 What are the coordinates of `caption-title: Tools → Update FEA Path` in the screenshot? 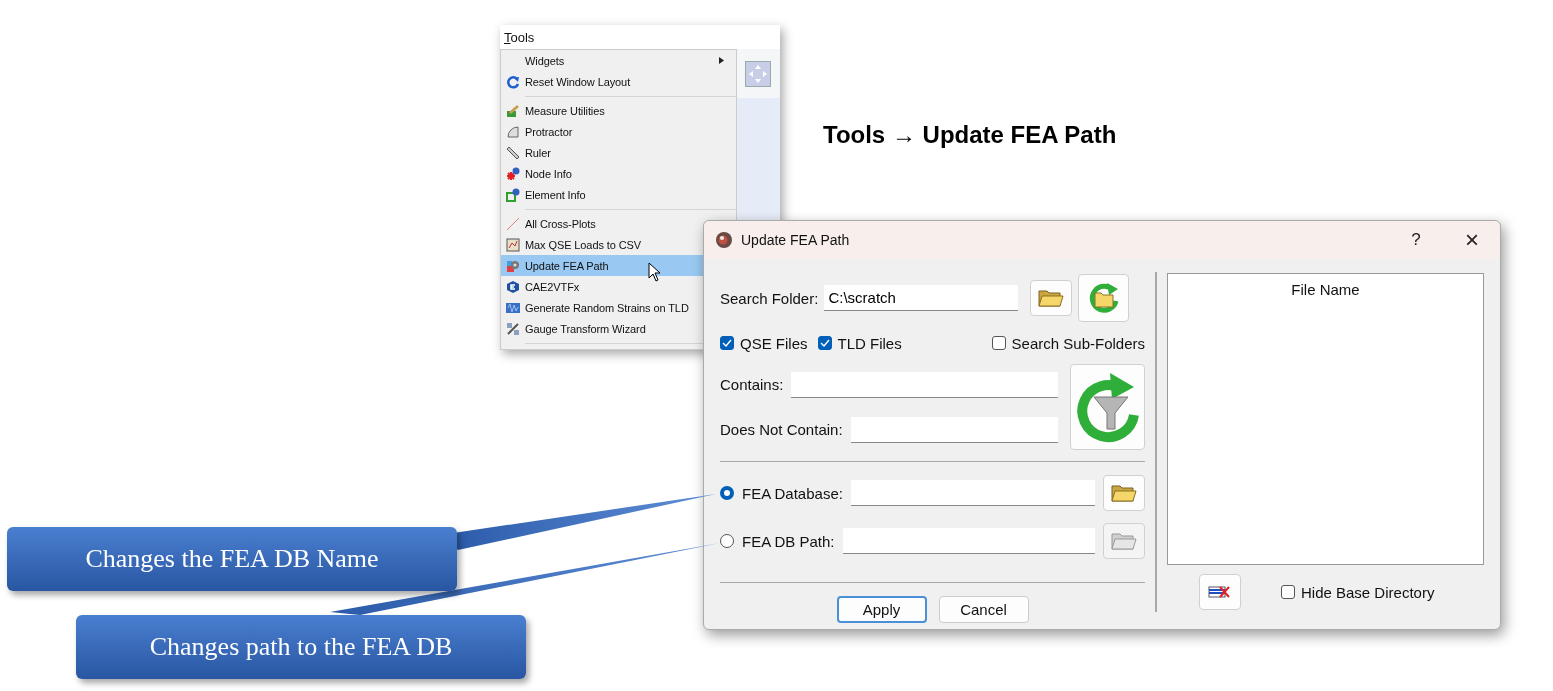 It's located at (970, 135).